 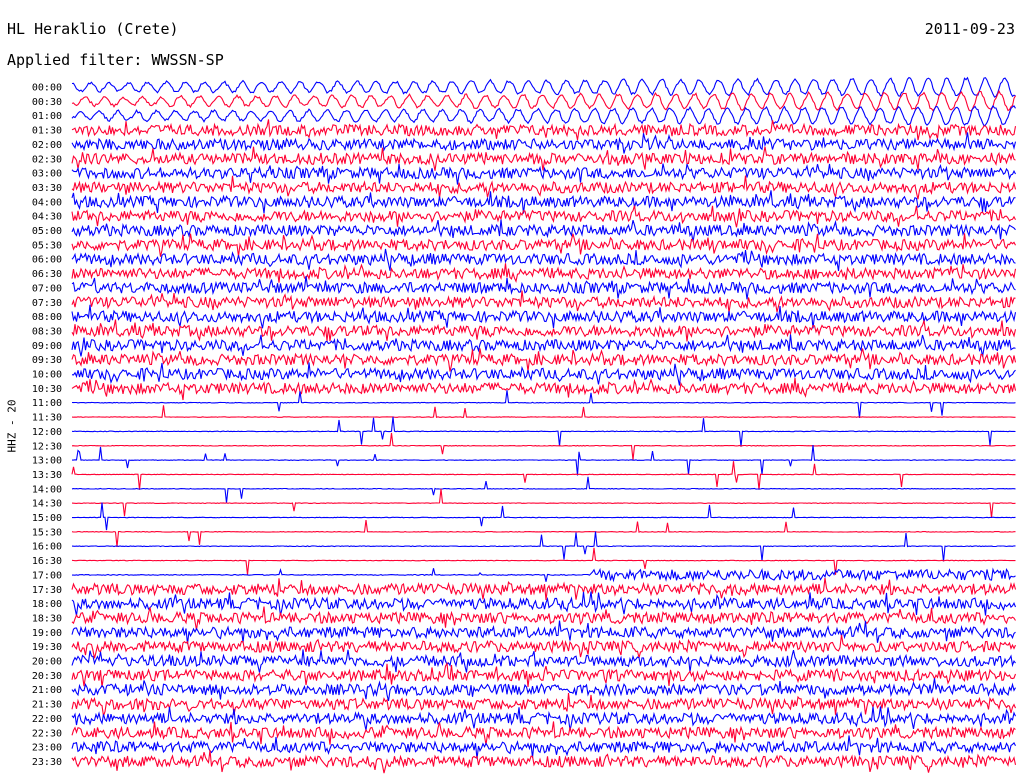 I want to click on time-label: 16:30, so click(x=47, y=561).